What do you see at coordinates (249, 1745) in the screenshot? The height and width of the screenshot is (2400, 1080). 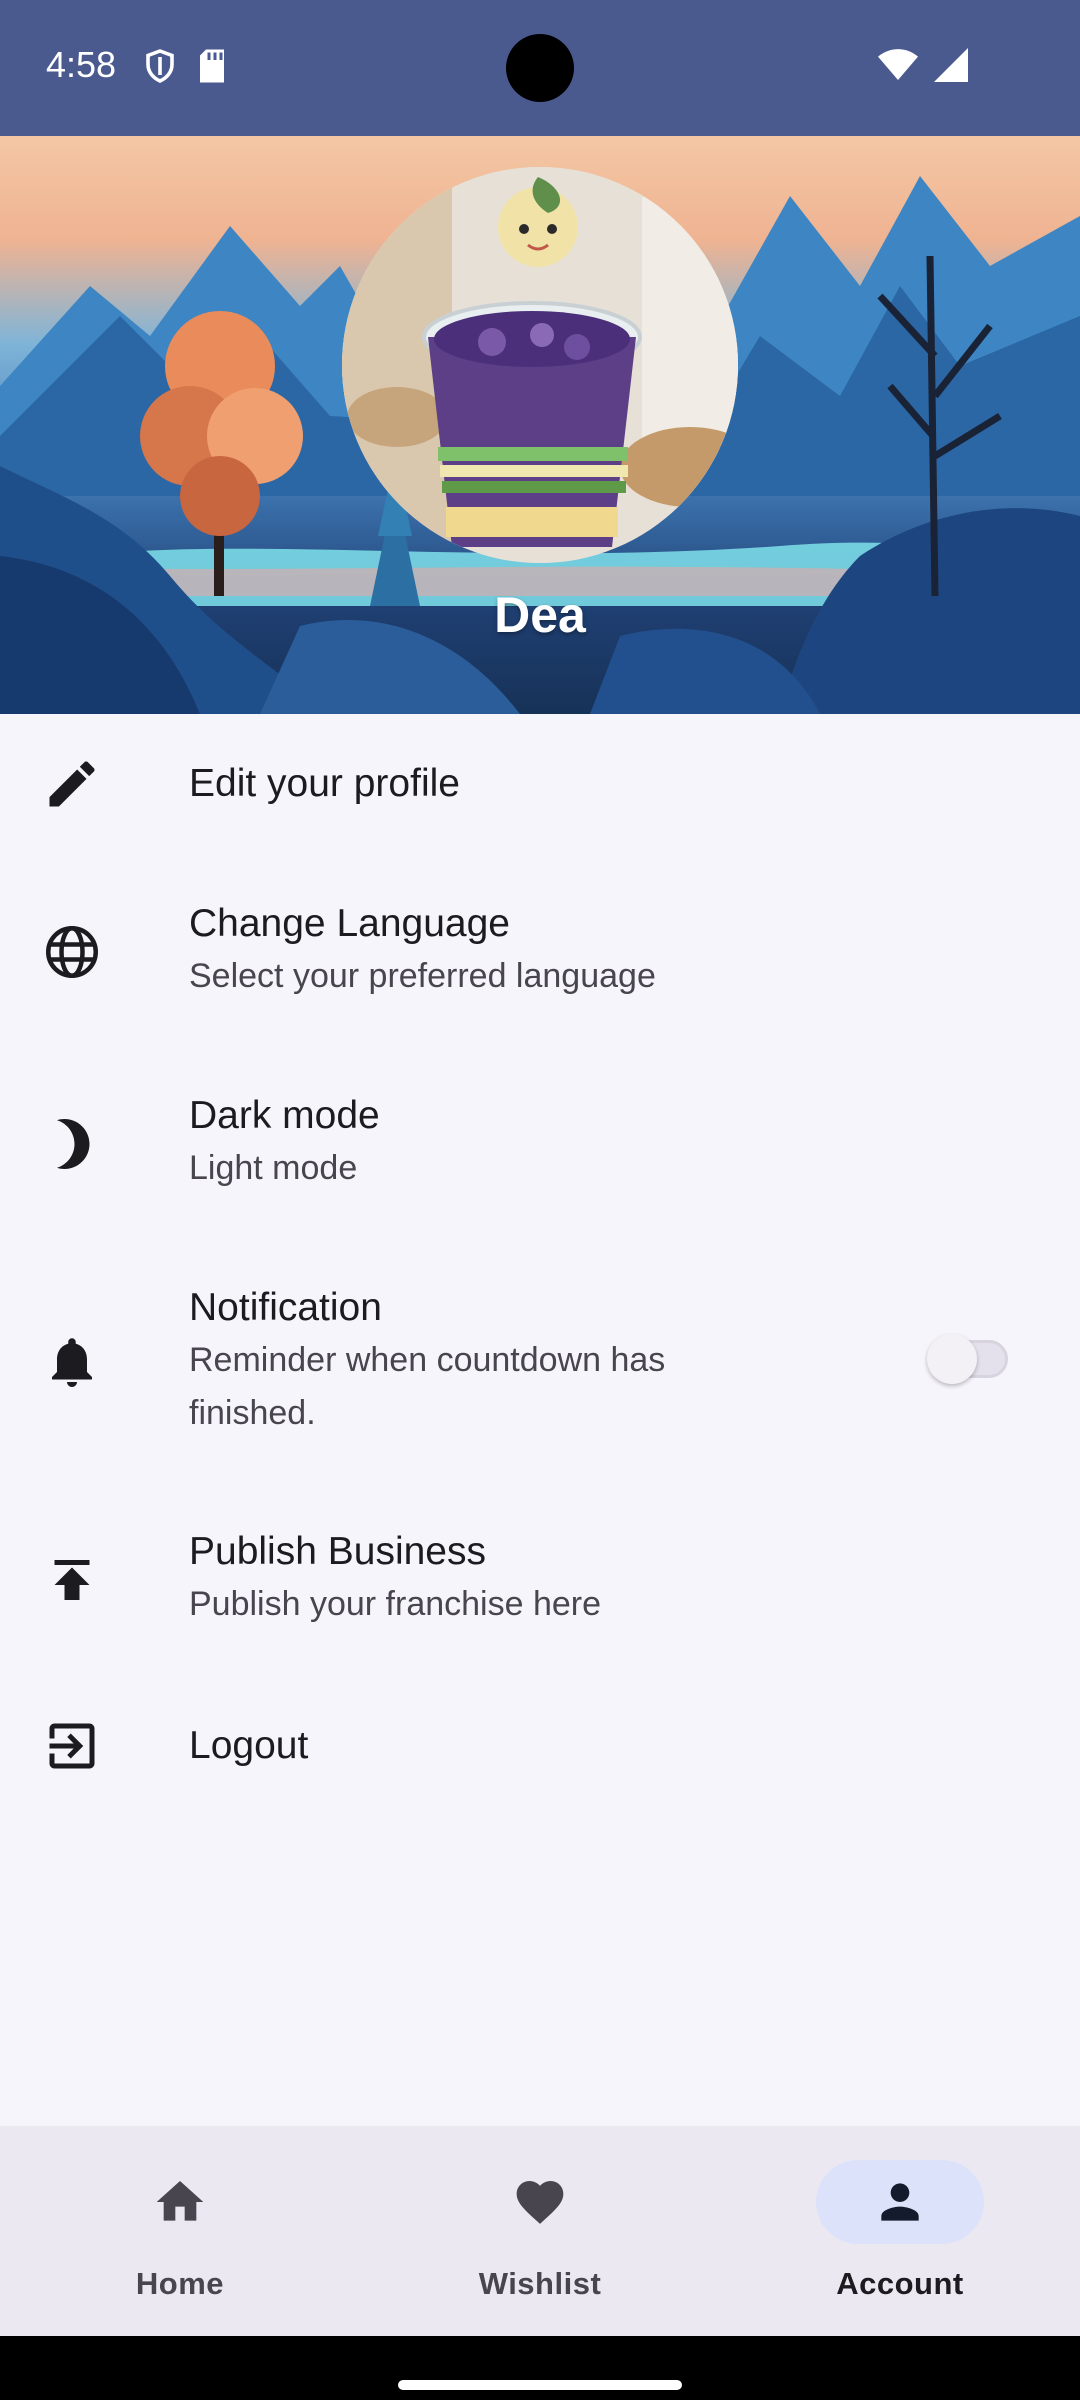 I see `logout-label: Logout` at bounding box center [249, 1745].